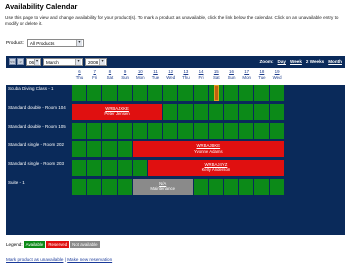 This screenshot has width=350, height=266. I want to click on calendar-row: Standard double - Room 105, so click(175, 131).